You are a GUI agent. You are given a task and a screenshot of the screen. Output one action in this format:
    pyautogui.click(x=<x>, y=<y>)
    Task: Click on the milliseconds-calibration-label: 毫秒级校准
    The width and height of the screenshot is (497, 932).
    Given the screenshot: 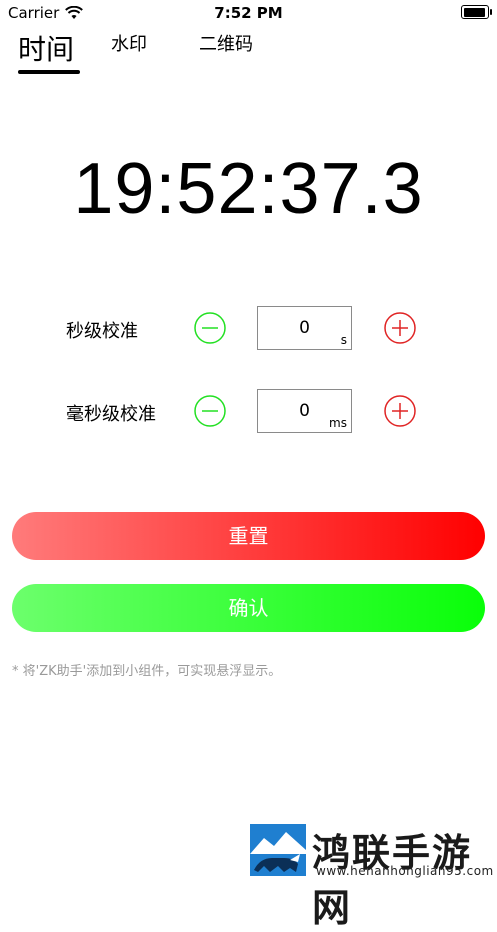 What is the action you would take?
    pyautogui.click(x=111, y=414)
    